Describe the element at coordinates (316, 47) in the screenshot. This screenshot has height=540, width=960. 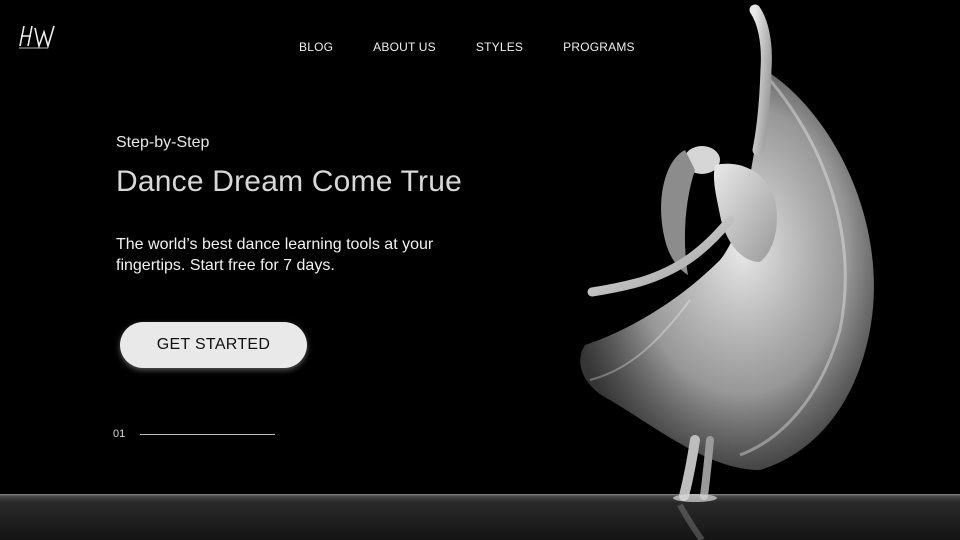
I see `nav-blog: BLOG` at that location.